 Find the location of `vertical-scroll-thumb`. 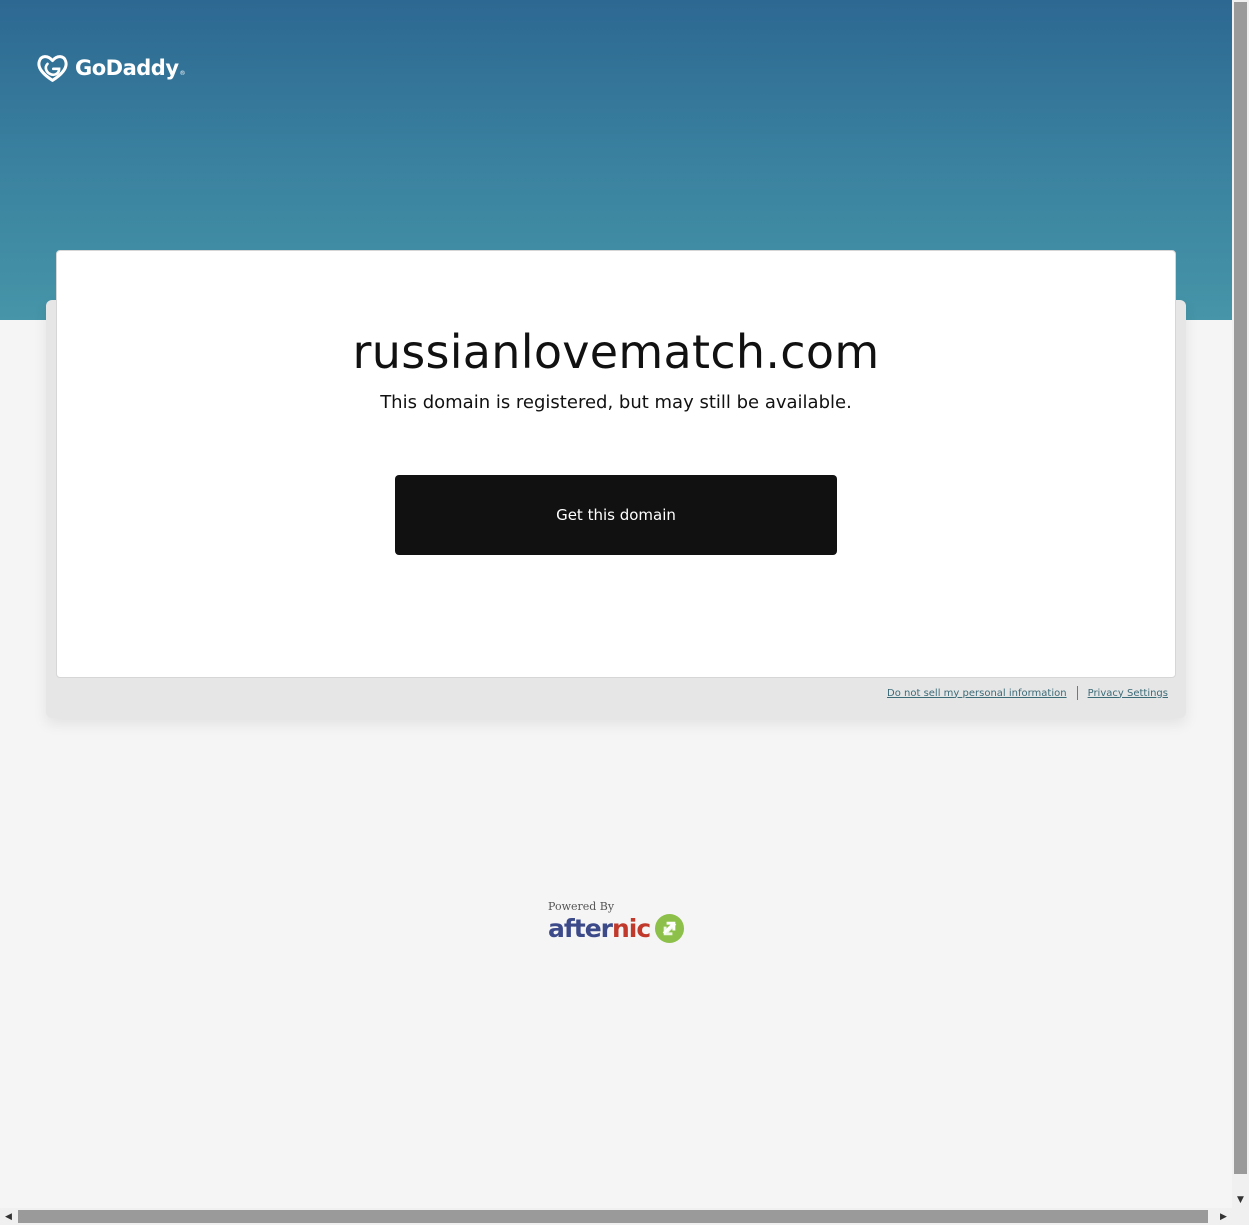

vertical-scroll-thumb is located at coordinates (1240, 588).